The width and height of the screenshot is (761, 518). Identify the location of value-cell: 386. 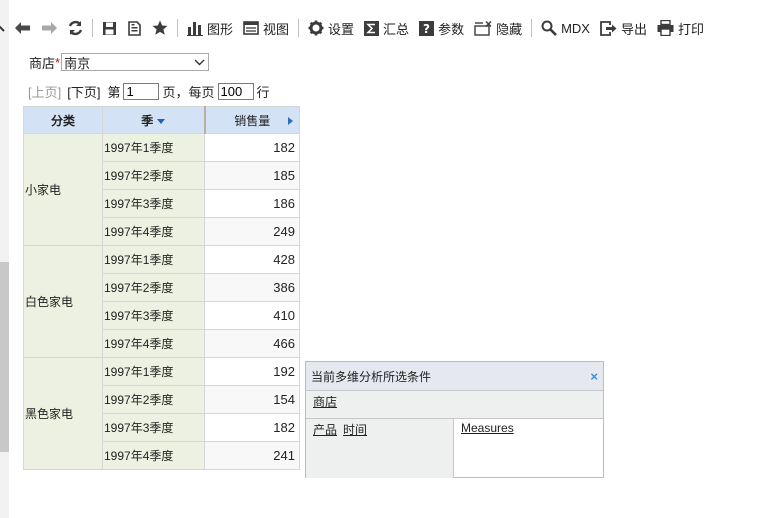
(252, 287).